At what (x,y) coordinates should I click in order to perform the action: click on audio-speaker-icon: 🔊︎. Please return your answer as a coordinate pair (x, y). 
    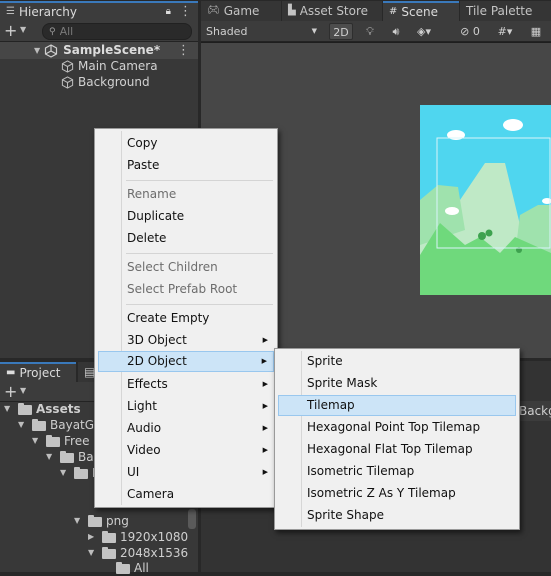
    Looking at the image, I should click on (396, 31).